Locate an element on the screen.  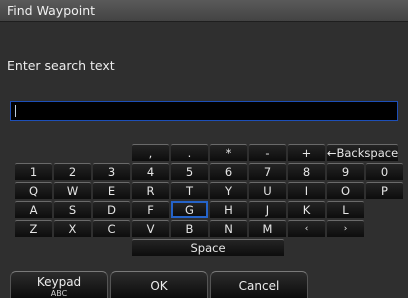
key-h: H is located at coordinates (228, 209).